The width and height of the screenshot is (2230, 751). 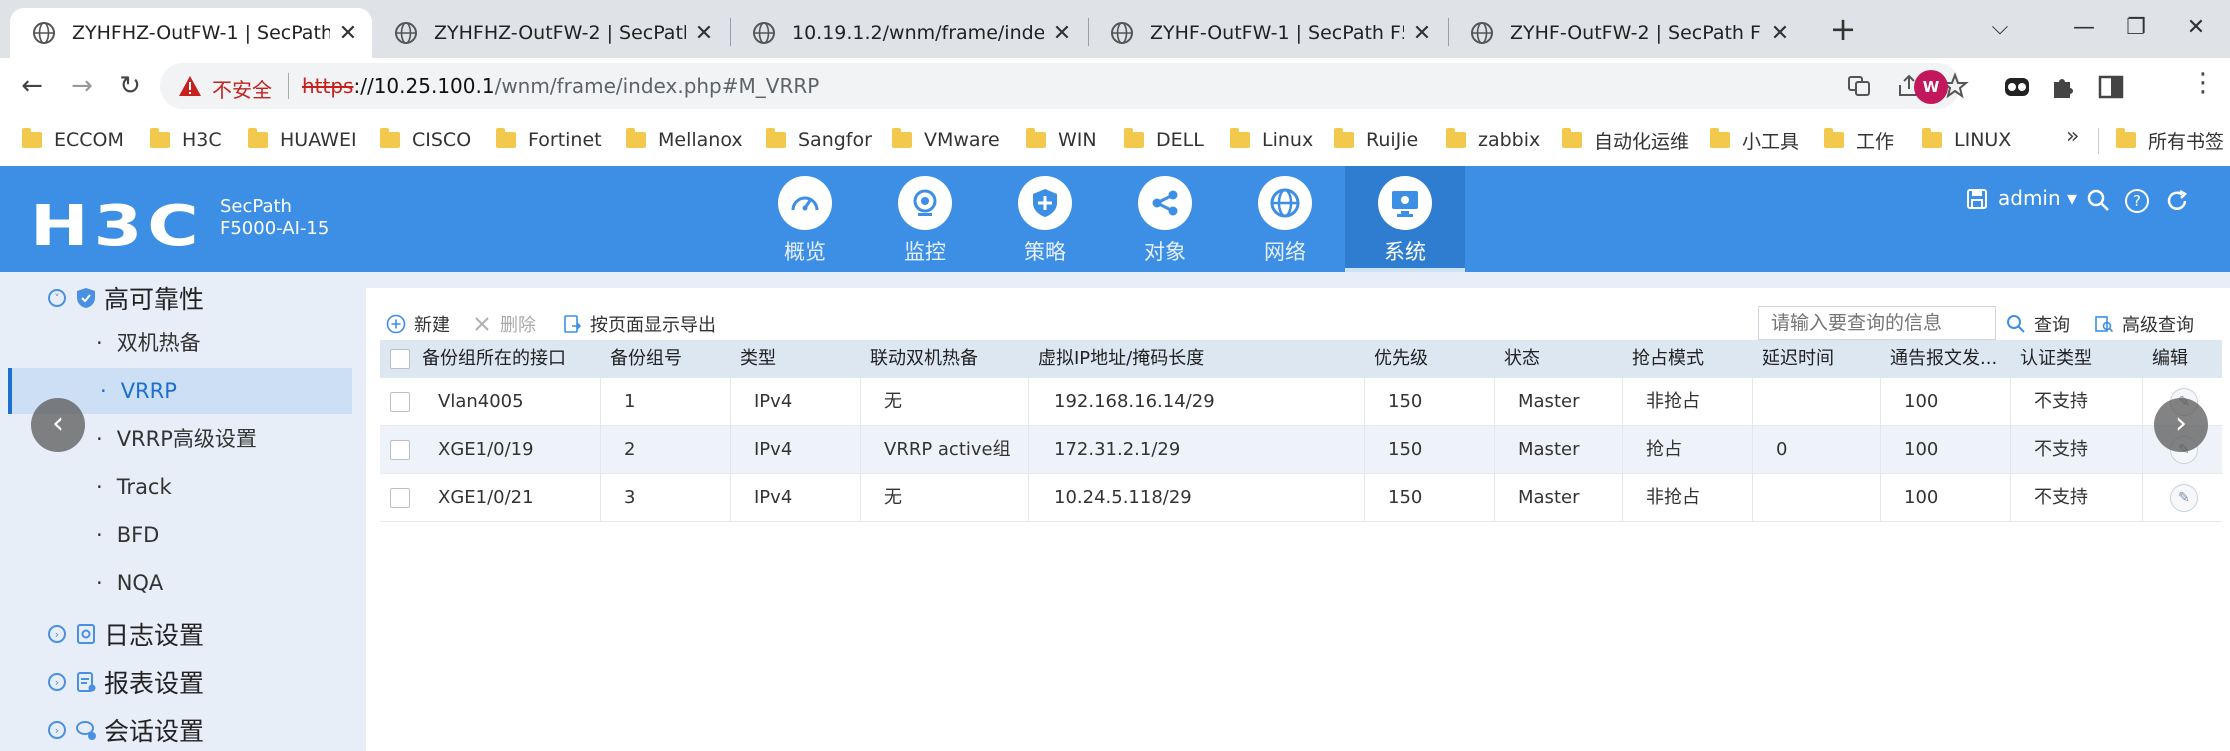 What do you see at coordinates (1668, 359) in the screenshot?
I see `col-header-preempt-mode: 抢占模式` at bounding box center [1668, 359].